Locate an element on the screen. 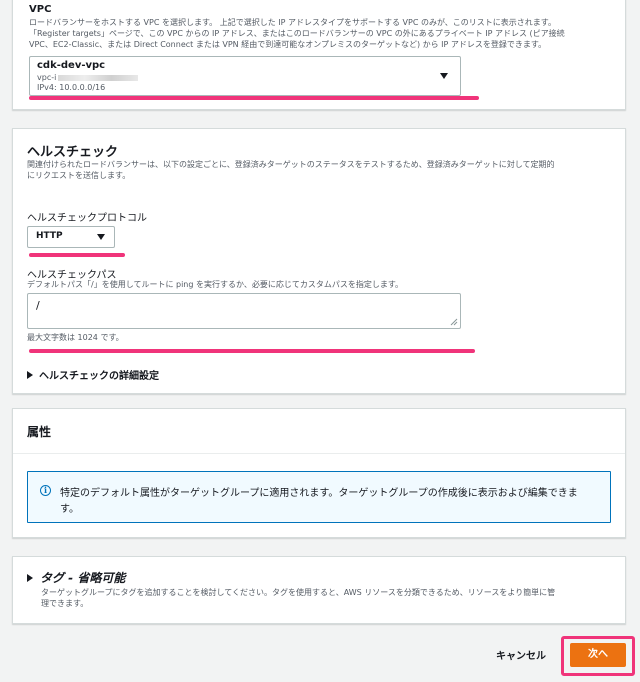  path-hint: 最大文字数は 1024 です。 is located at coordinates (75, 337).